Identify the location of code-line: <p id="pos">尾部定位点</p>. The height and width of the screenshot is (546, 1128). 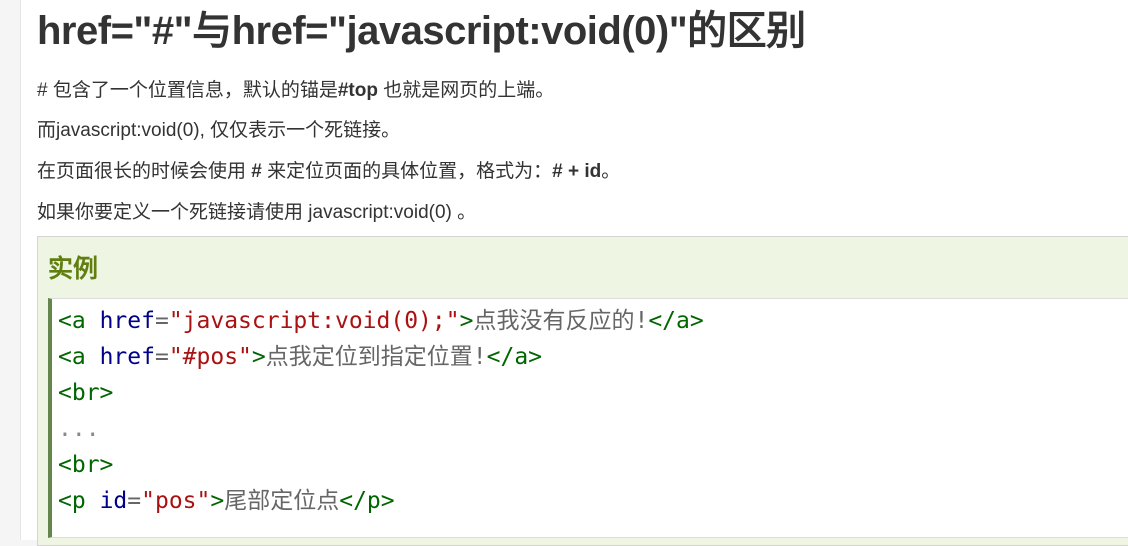
(593, 501).